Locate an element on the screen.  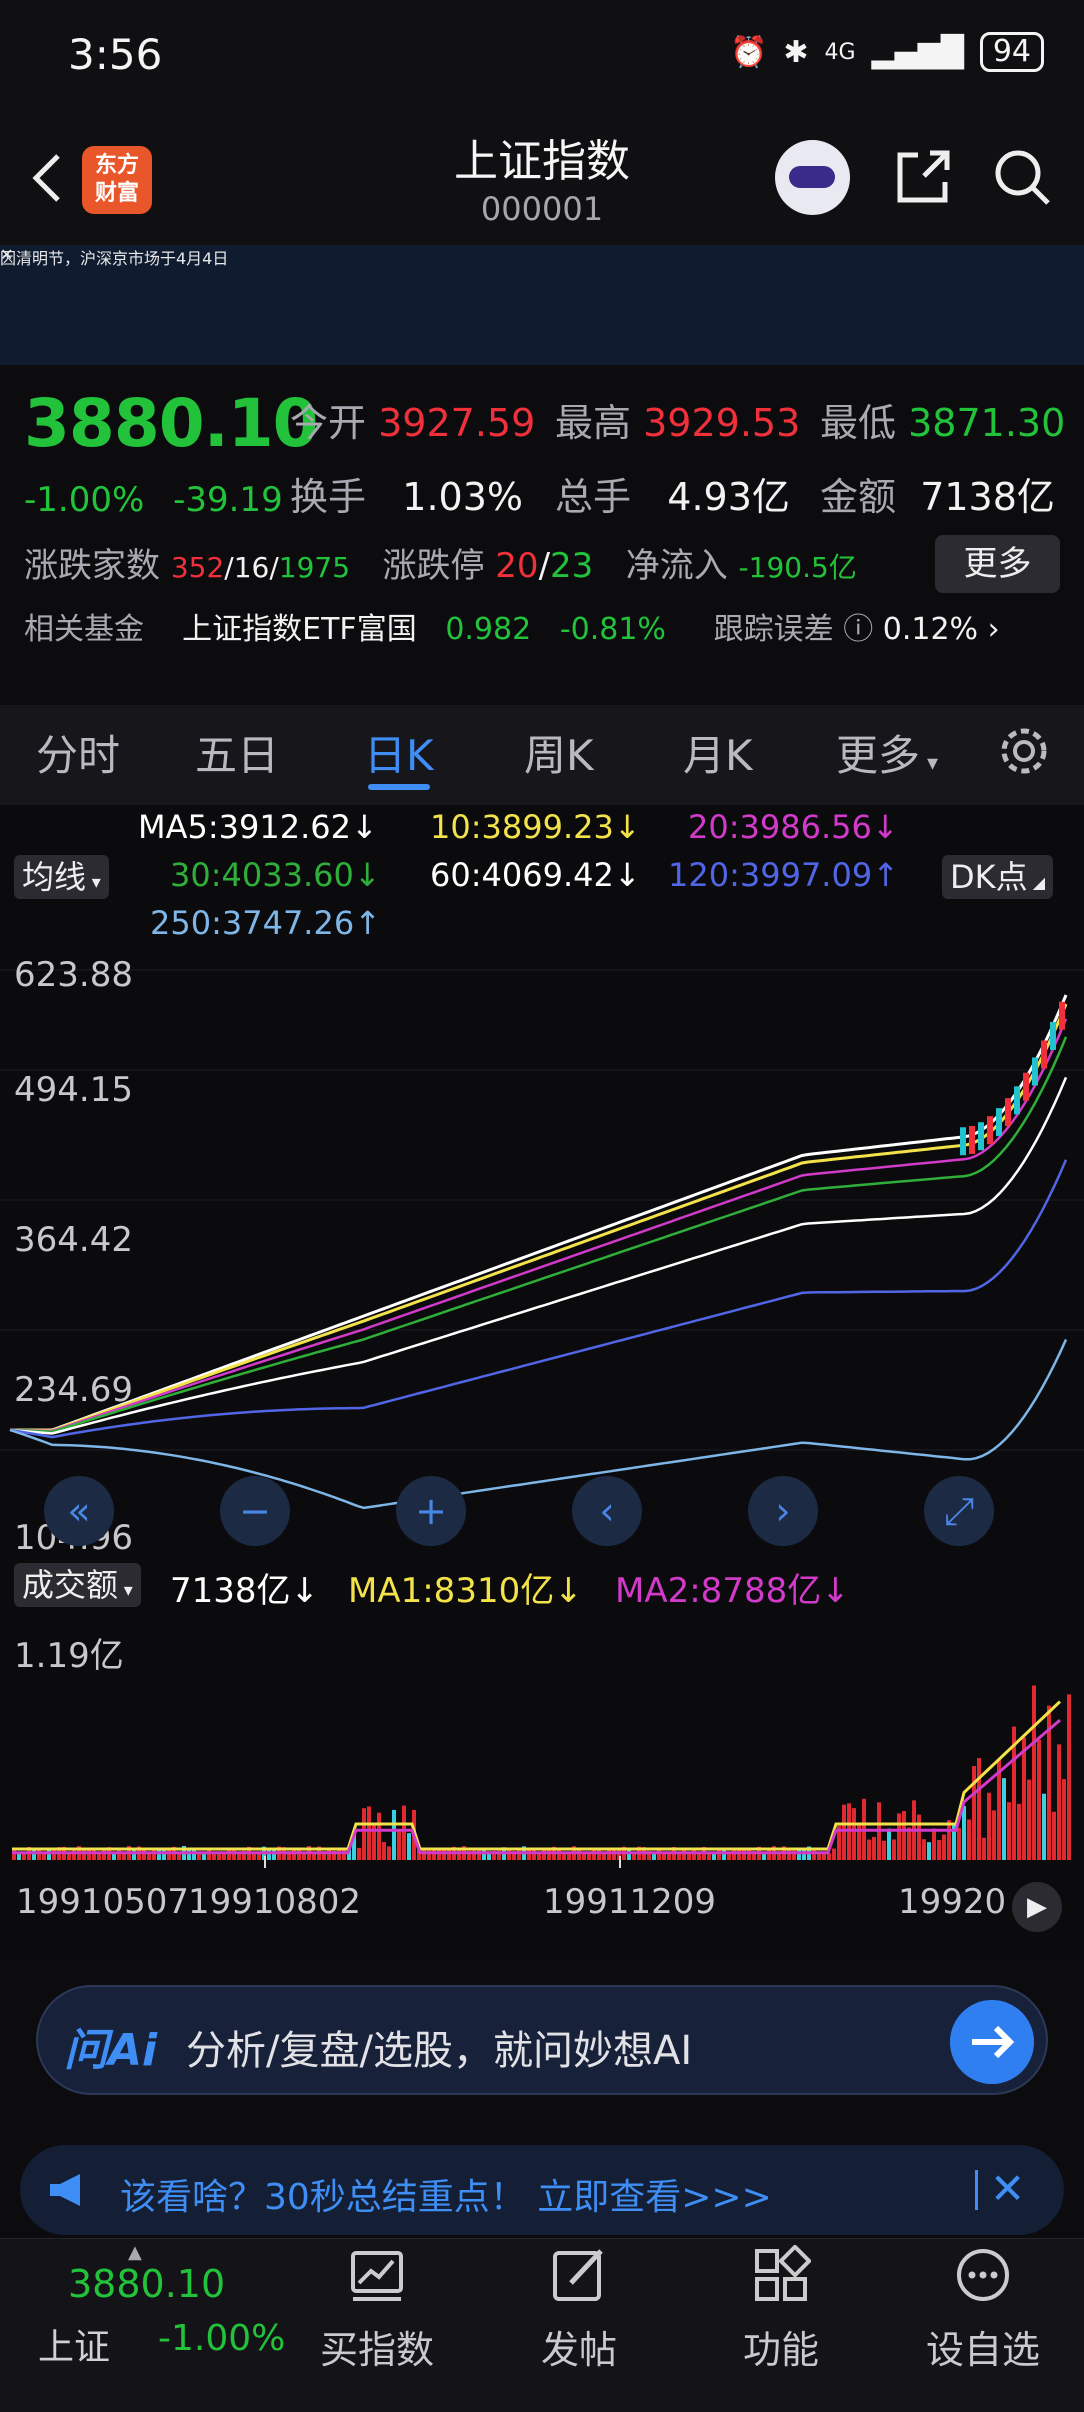
ma60-label: 60:4069.42↓ is located at coordinates (535, 875).